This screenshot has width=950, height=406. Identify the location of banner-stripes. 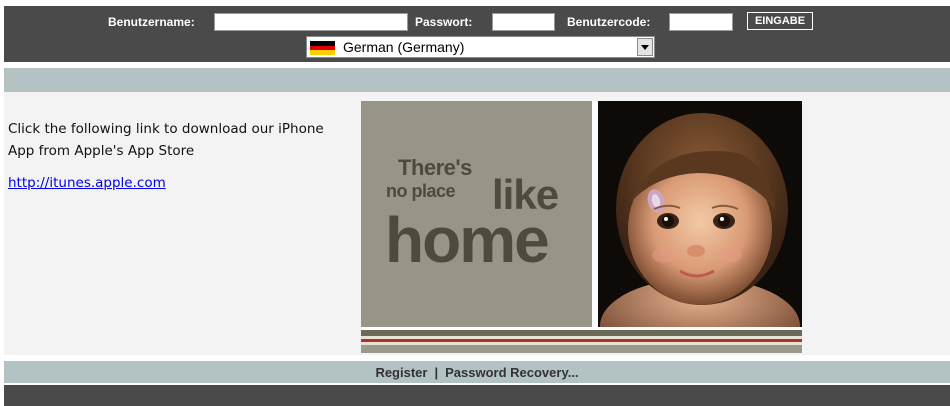
(581, 340).